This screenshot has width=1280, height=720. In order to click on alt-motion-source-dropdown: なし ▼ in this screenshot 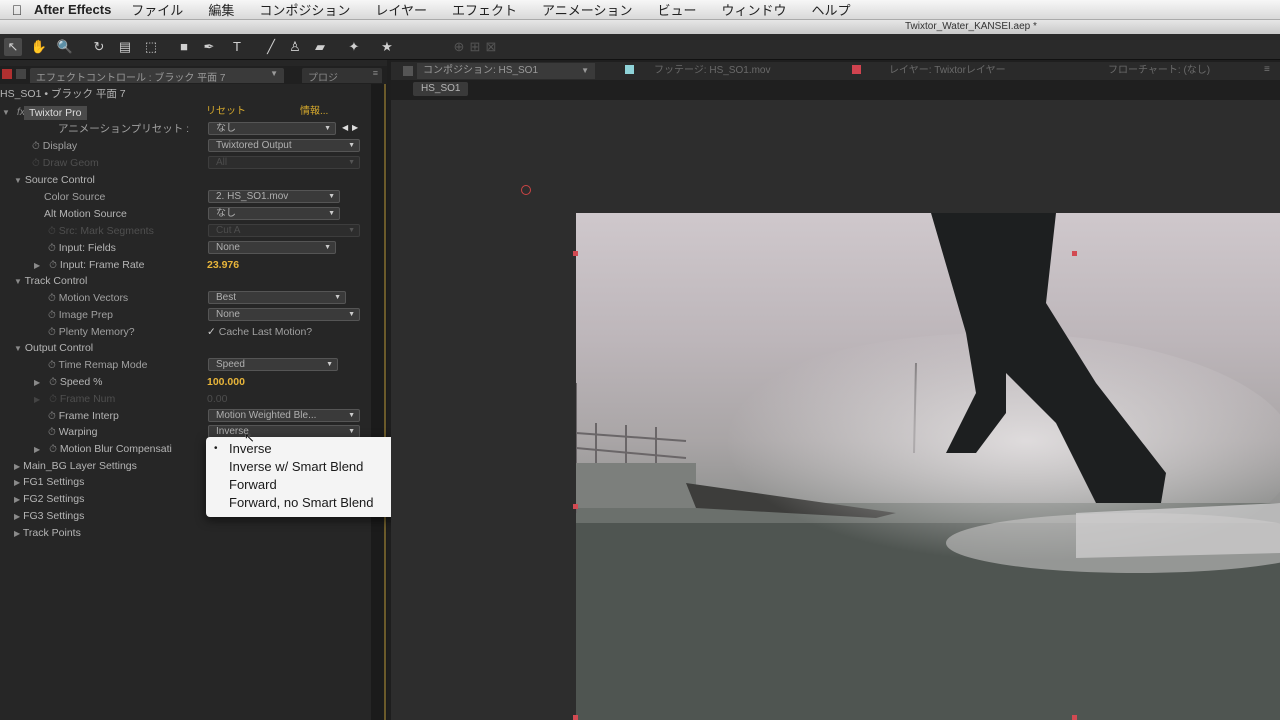, I will do `click(274, 213)`.